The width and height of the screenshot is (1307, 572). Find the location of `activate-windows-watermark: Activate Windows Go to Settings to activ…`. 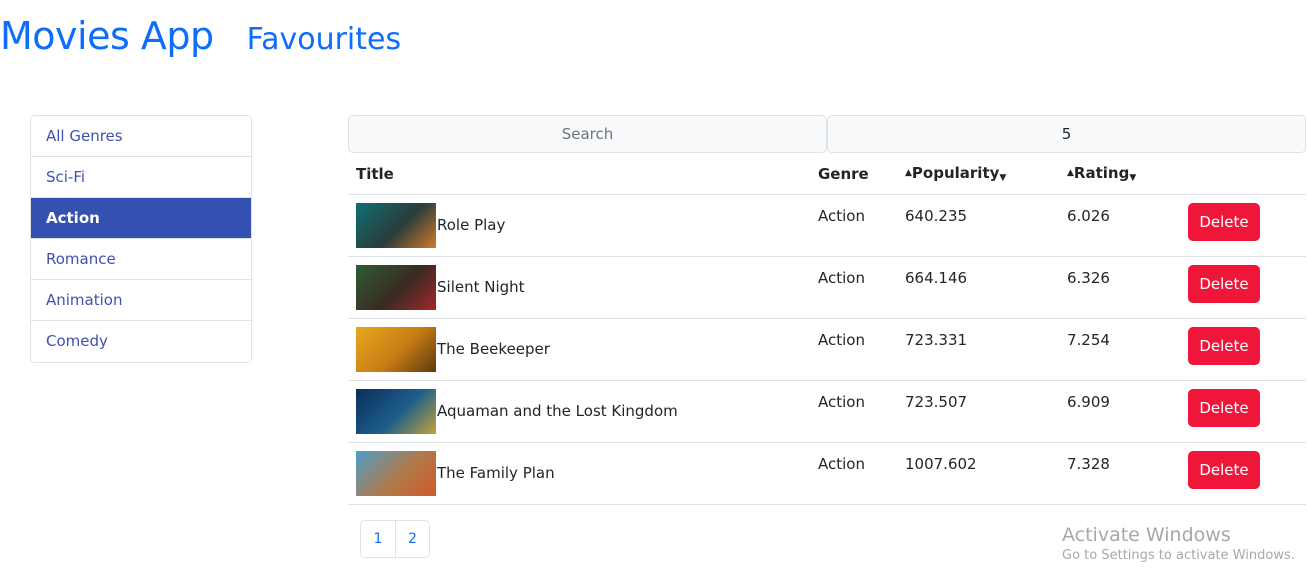

activate-windows-watermark: Activate Windows Go to Settings to activ… is located at coordinates (1178, 543).